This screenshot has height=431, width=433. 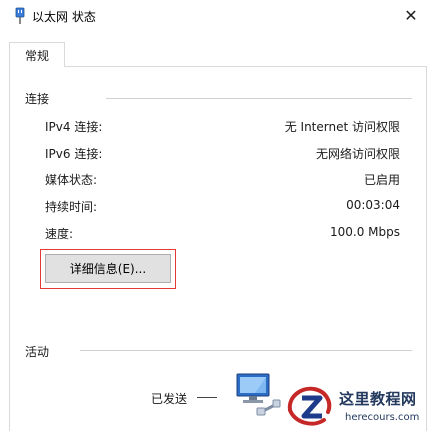 I want to click on duration-label: 持续时间:, so click(x=71, y=207).